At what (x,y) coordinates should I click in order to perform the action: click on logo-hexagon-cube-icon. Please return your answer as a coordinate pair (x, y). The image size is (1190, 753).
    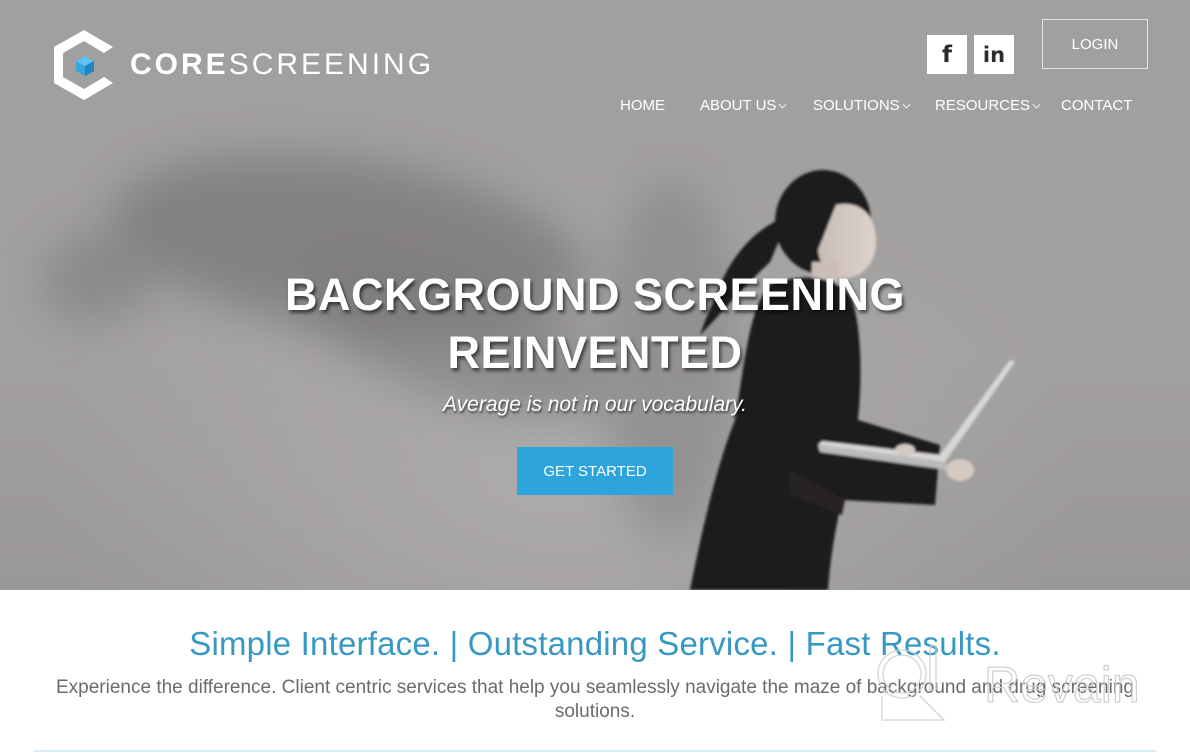
    Looking at the image, I should click on (83, 65).